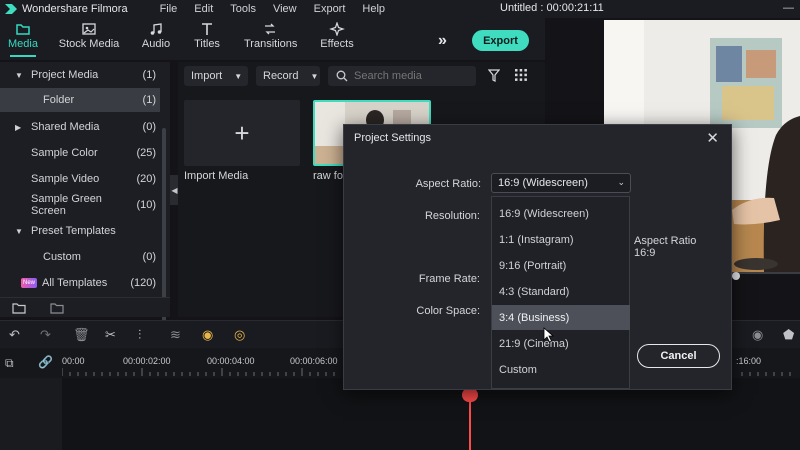 The width and height of the screenshot is (800, 450). I want to click on sidebar-item-all-templates: New All Templates (120), so click(80, 283).